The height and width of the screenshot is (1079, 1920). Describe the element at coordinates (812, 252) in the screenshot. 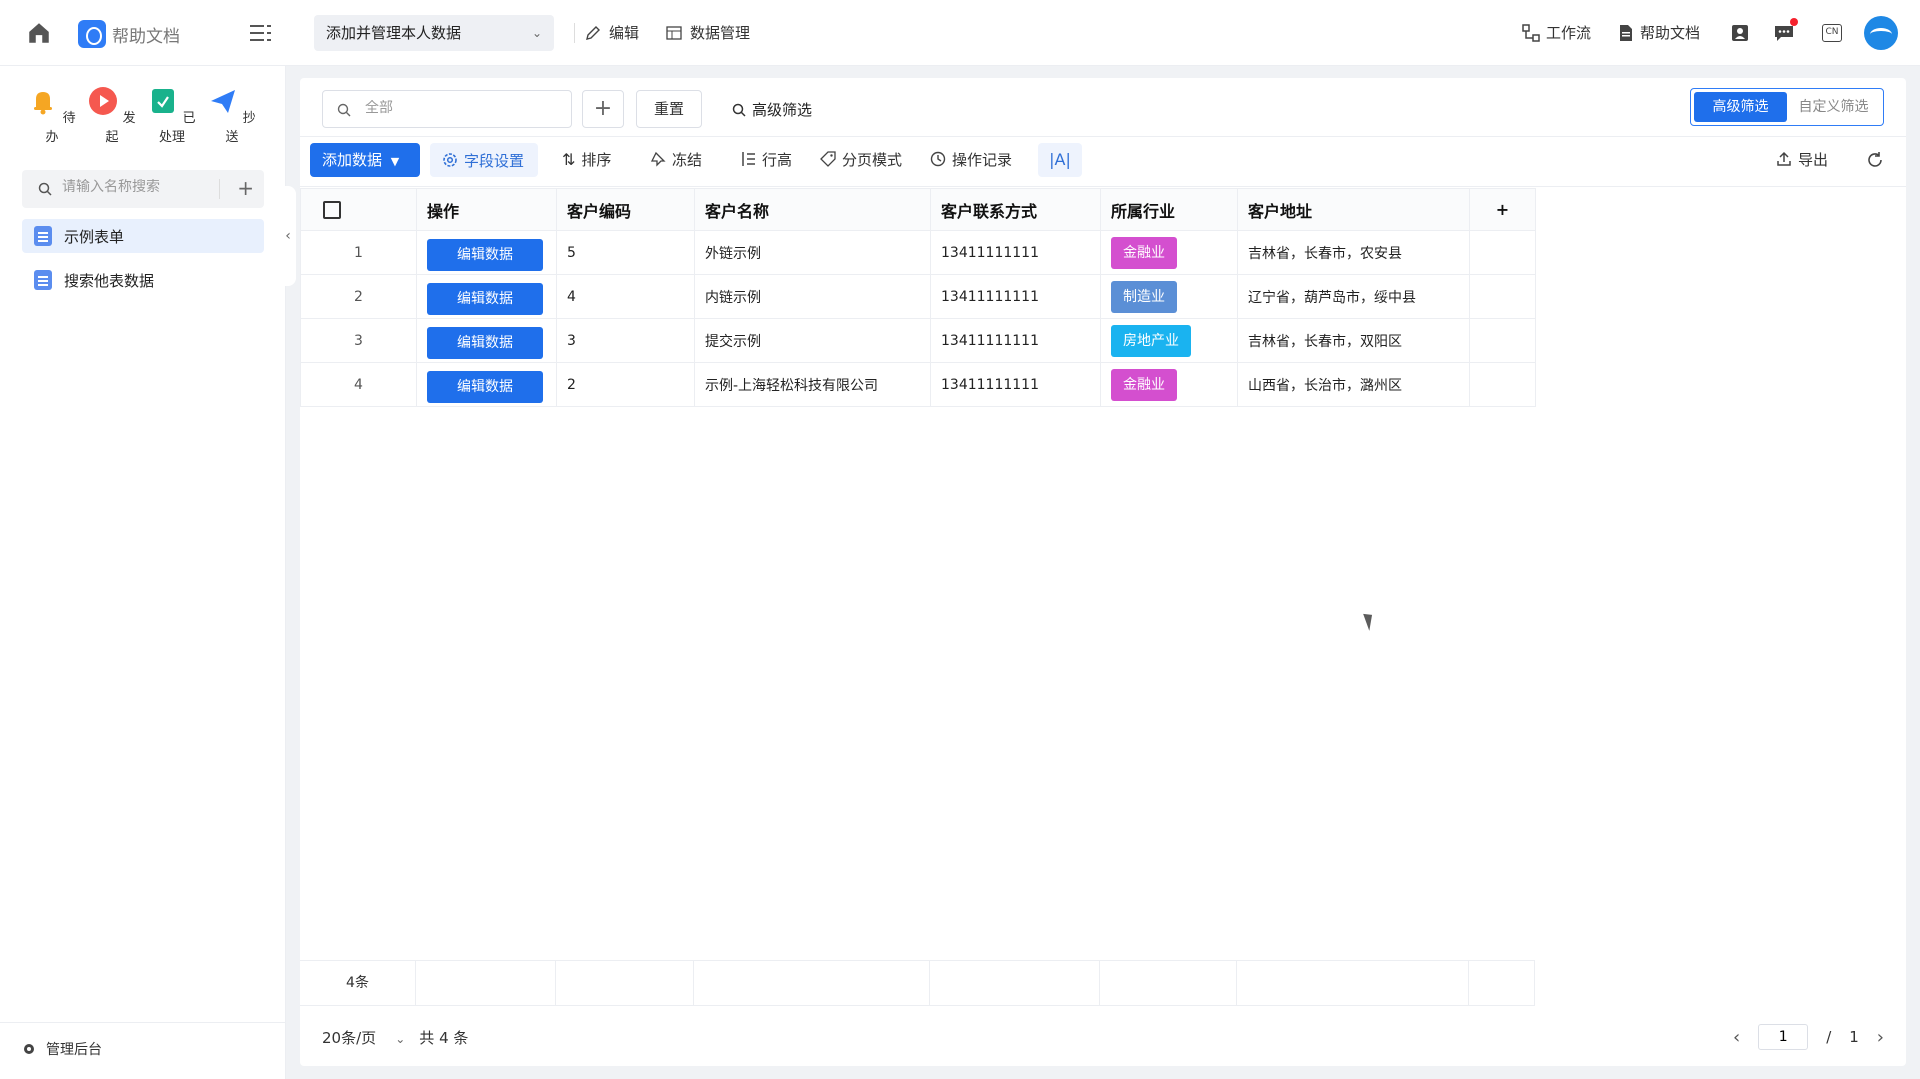

I see `cell-name: 外链示例` at that location.